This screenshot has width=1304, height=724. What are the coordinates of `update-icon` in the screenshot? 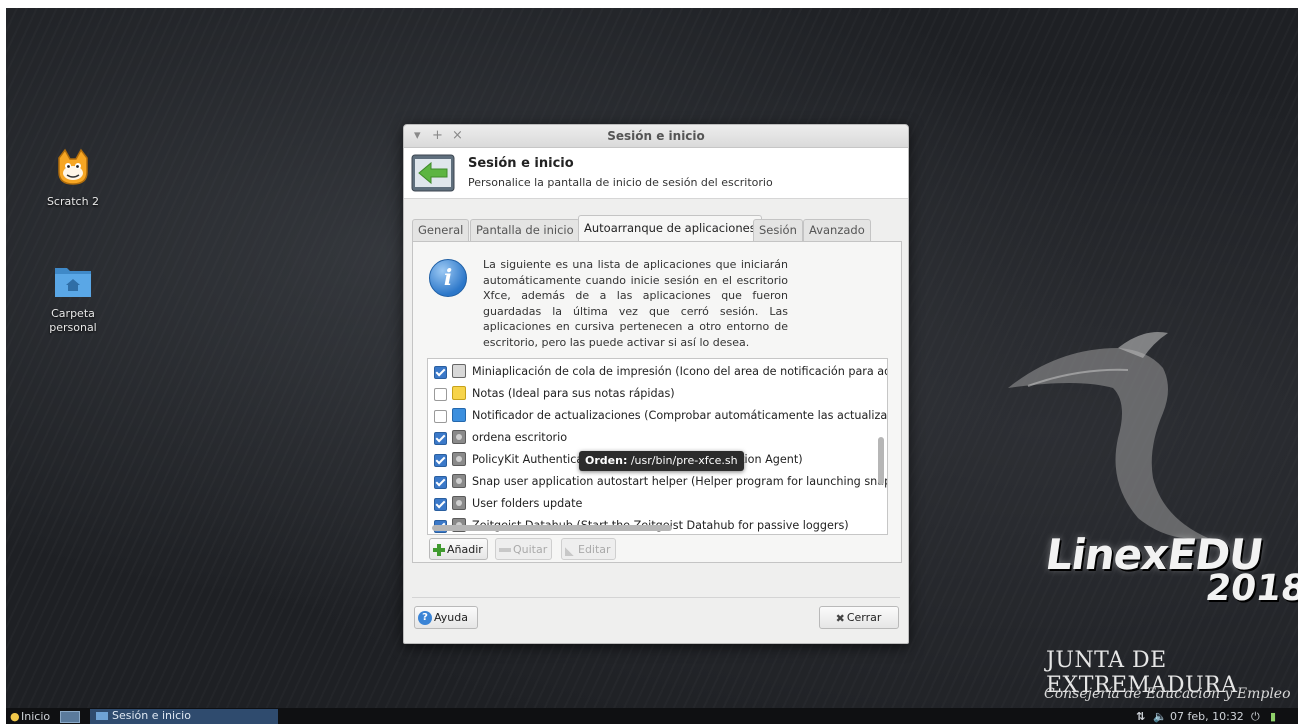 It's located at (459, 415).